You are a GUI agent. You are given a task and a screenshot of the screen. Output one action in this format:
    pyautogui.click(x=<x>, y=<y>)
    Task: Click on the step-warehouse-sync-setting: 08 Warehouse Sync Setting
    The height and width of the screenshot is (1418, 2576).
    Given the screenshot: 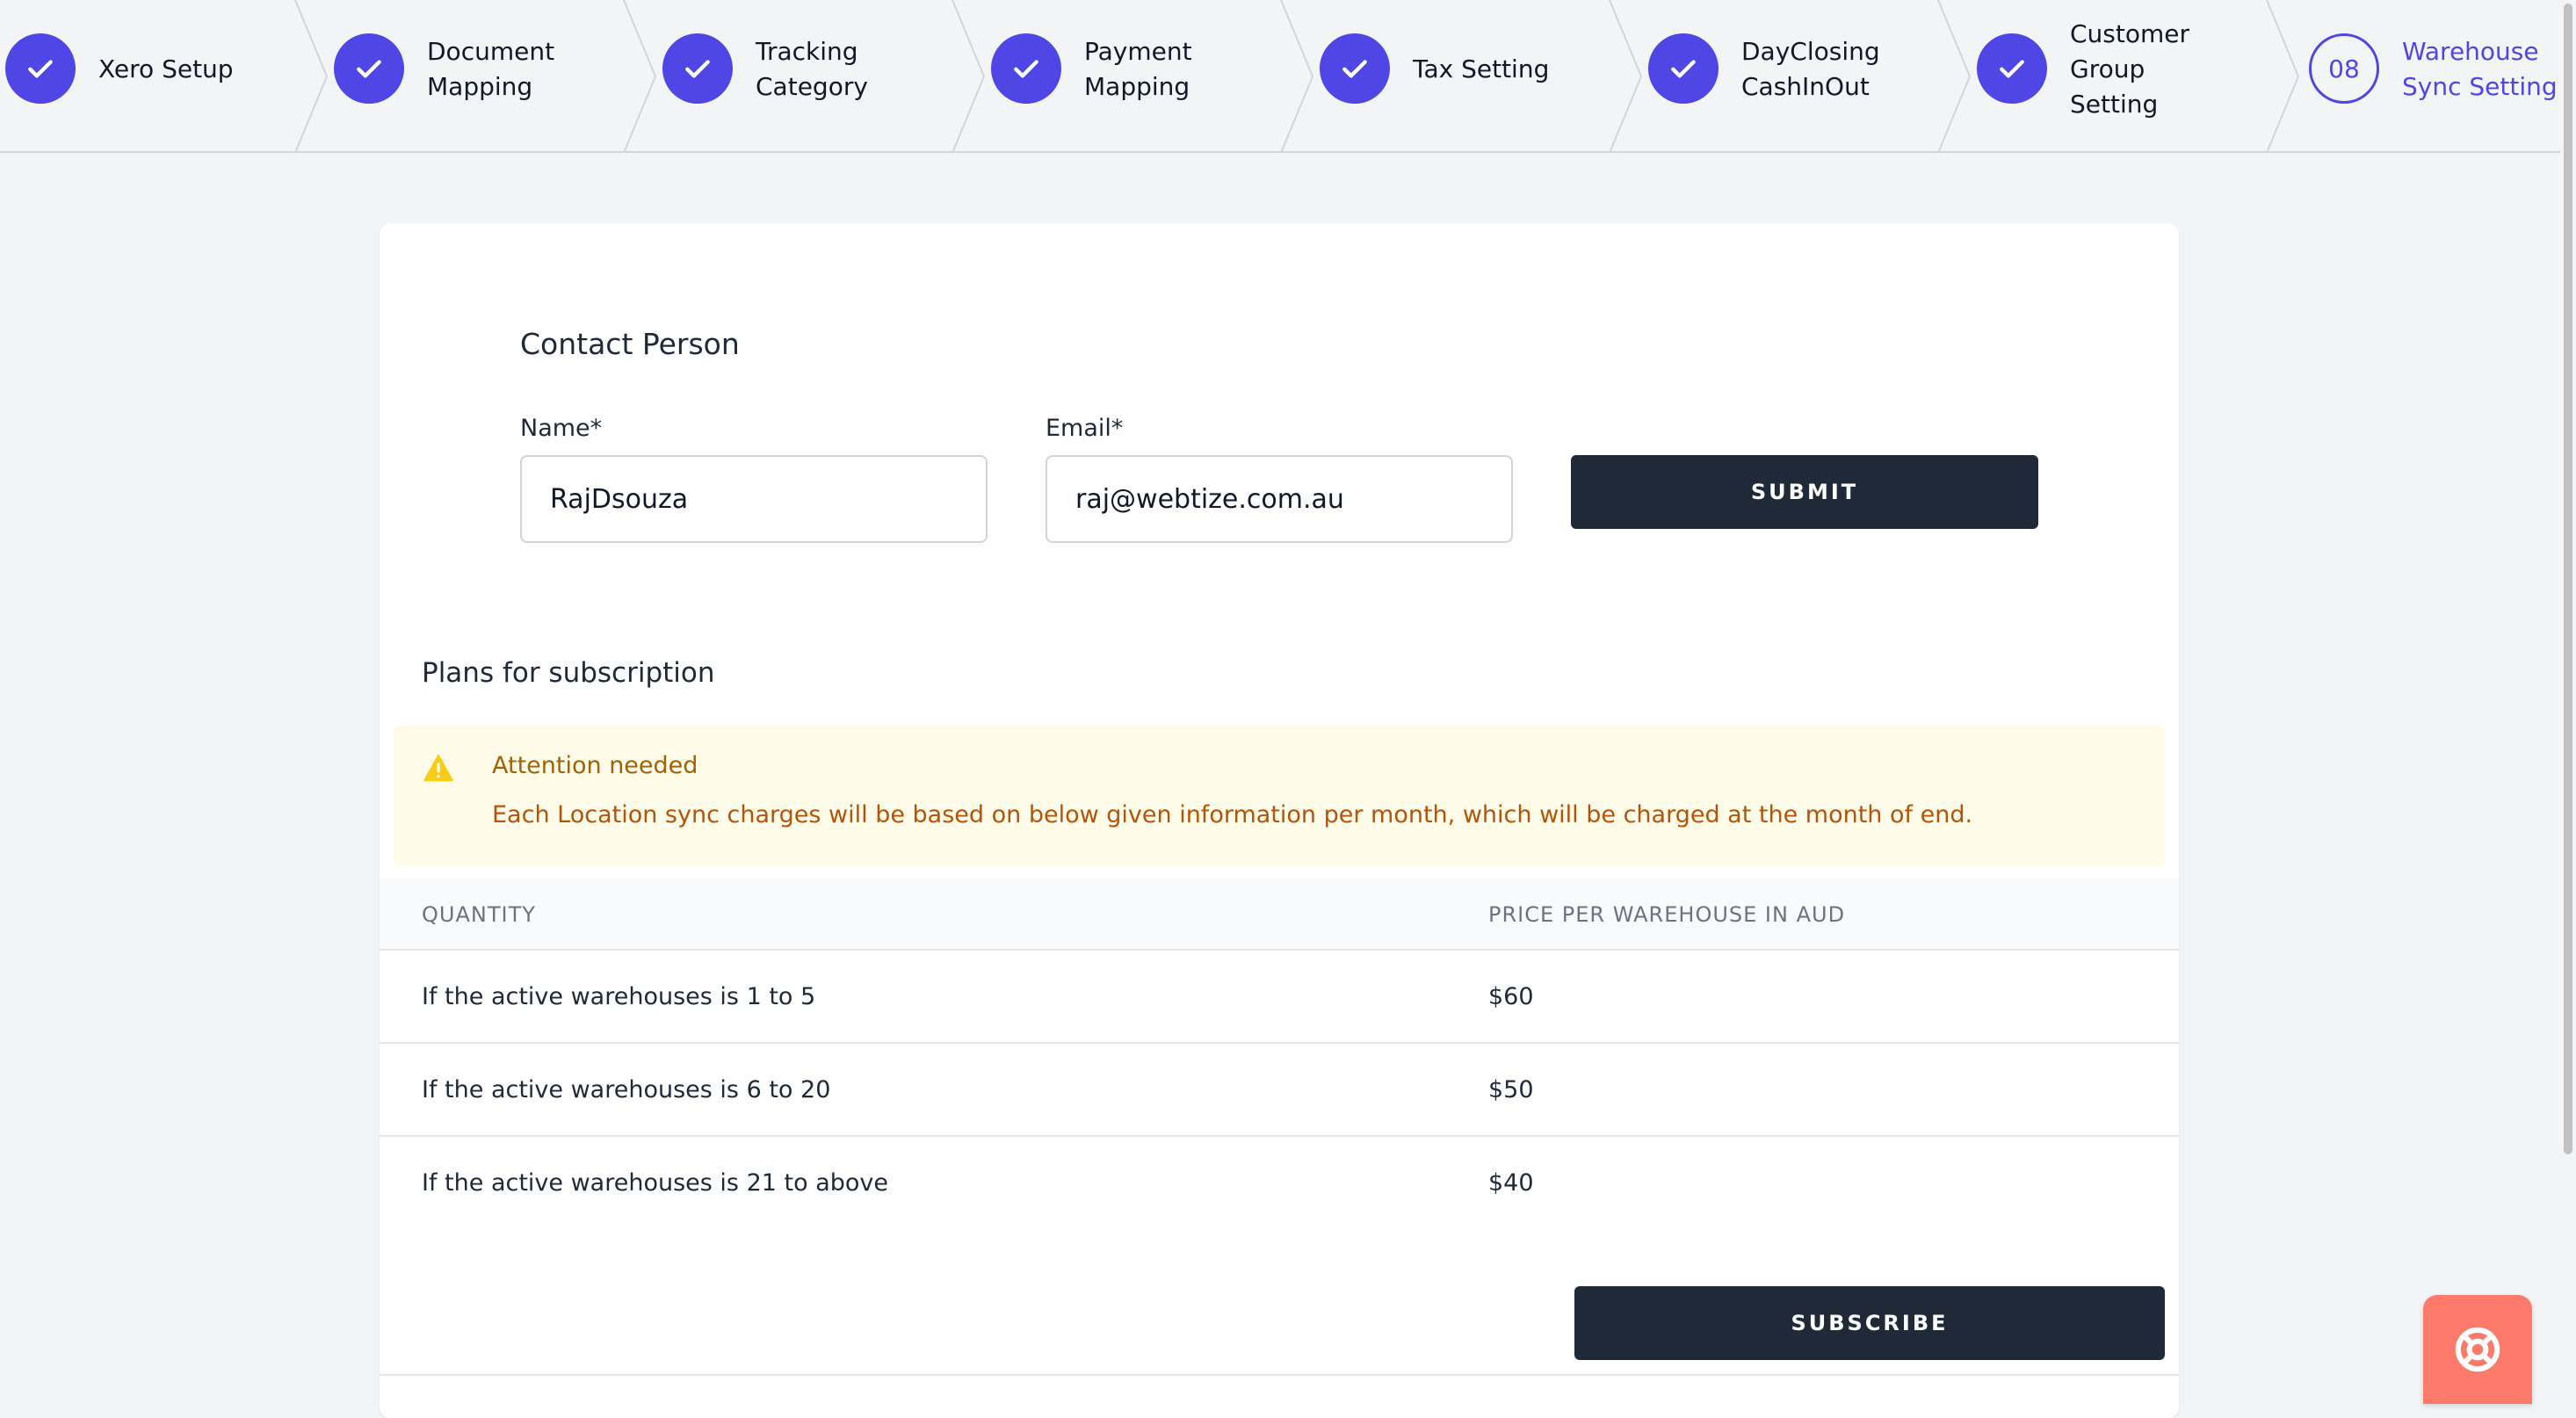 What is the action you would take?
    pyautogui.click(x=2432, y=75)
    